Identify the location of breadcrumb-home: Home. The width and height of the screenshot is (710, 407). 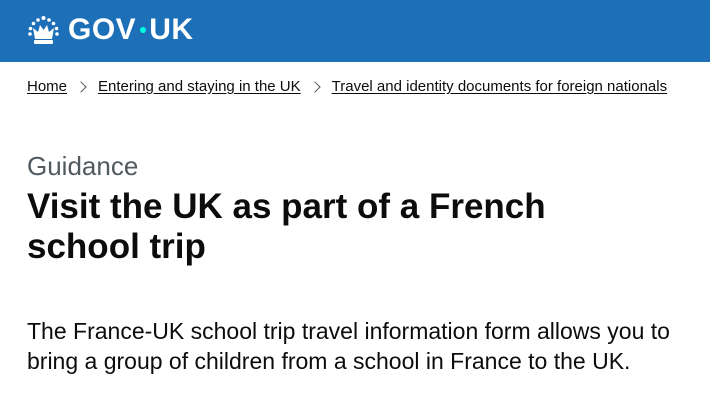
(47, 87).